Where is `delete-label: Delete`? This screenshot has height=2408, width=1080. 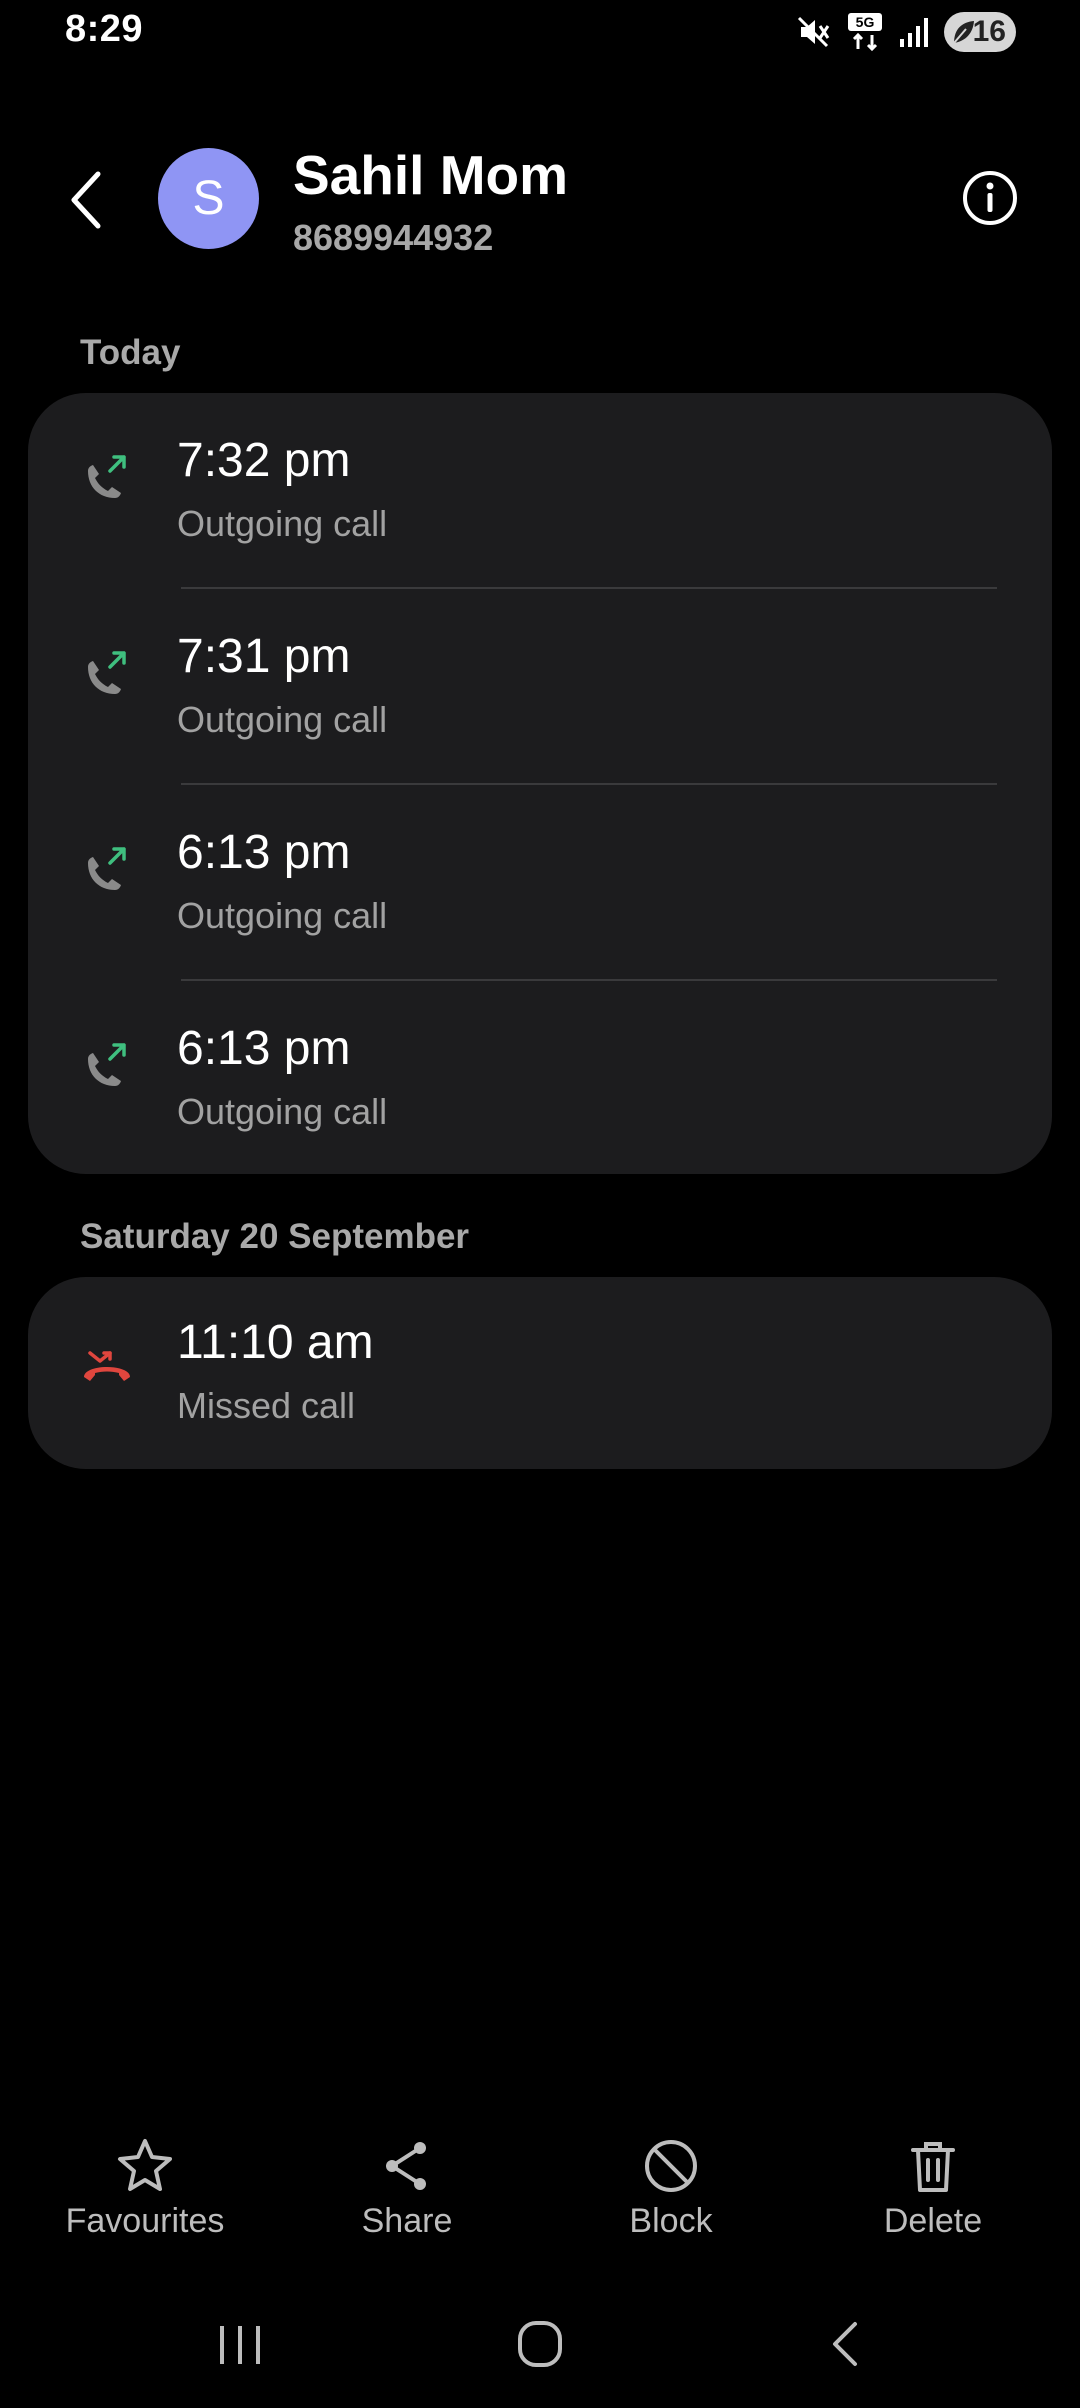
delete-label: Delete is located at coordinates (933, 2221).